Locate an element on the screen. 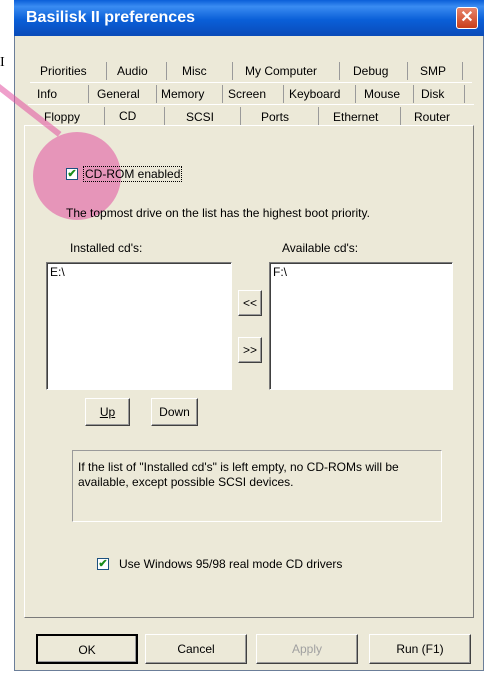 This screenshot has width=487, height=673. tab-router: Router is located at coordinates (432, 117).